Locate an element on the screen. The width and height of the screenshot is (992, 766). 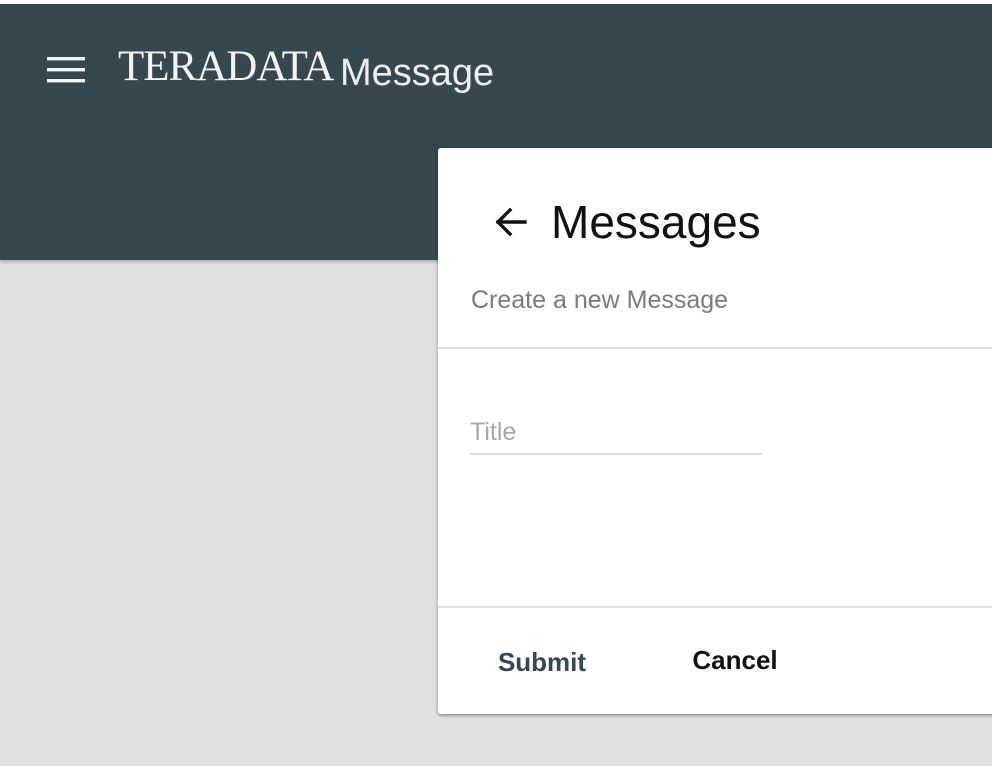
menu-icon is located at coordinates (66, 70).